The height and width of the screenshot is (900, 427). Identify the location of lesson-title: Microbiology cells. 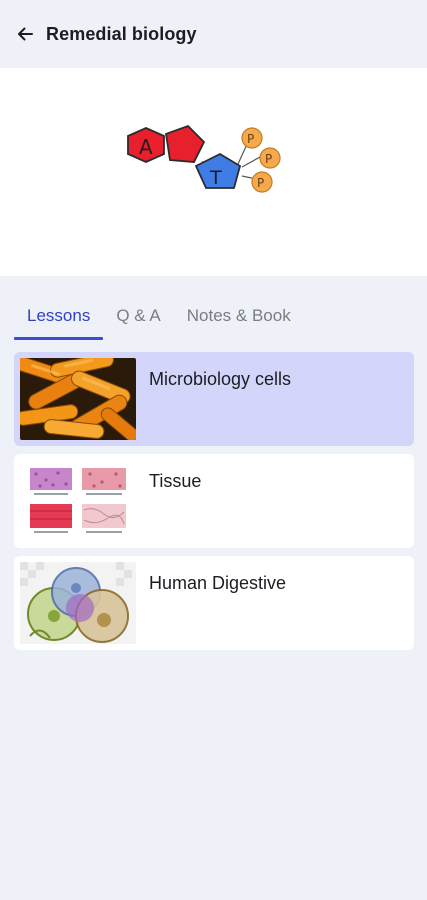
(220, 379).